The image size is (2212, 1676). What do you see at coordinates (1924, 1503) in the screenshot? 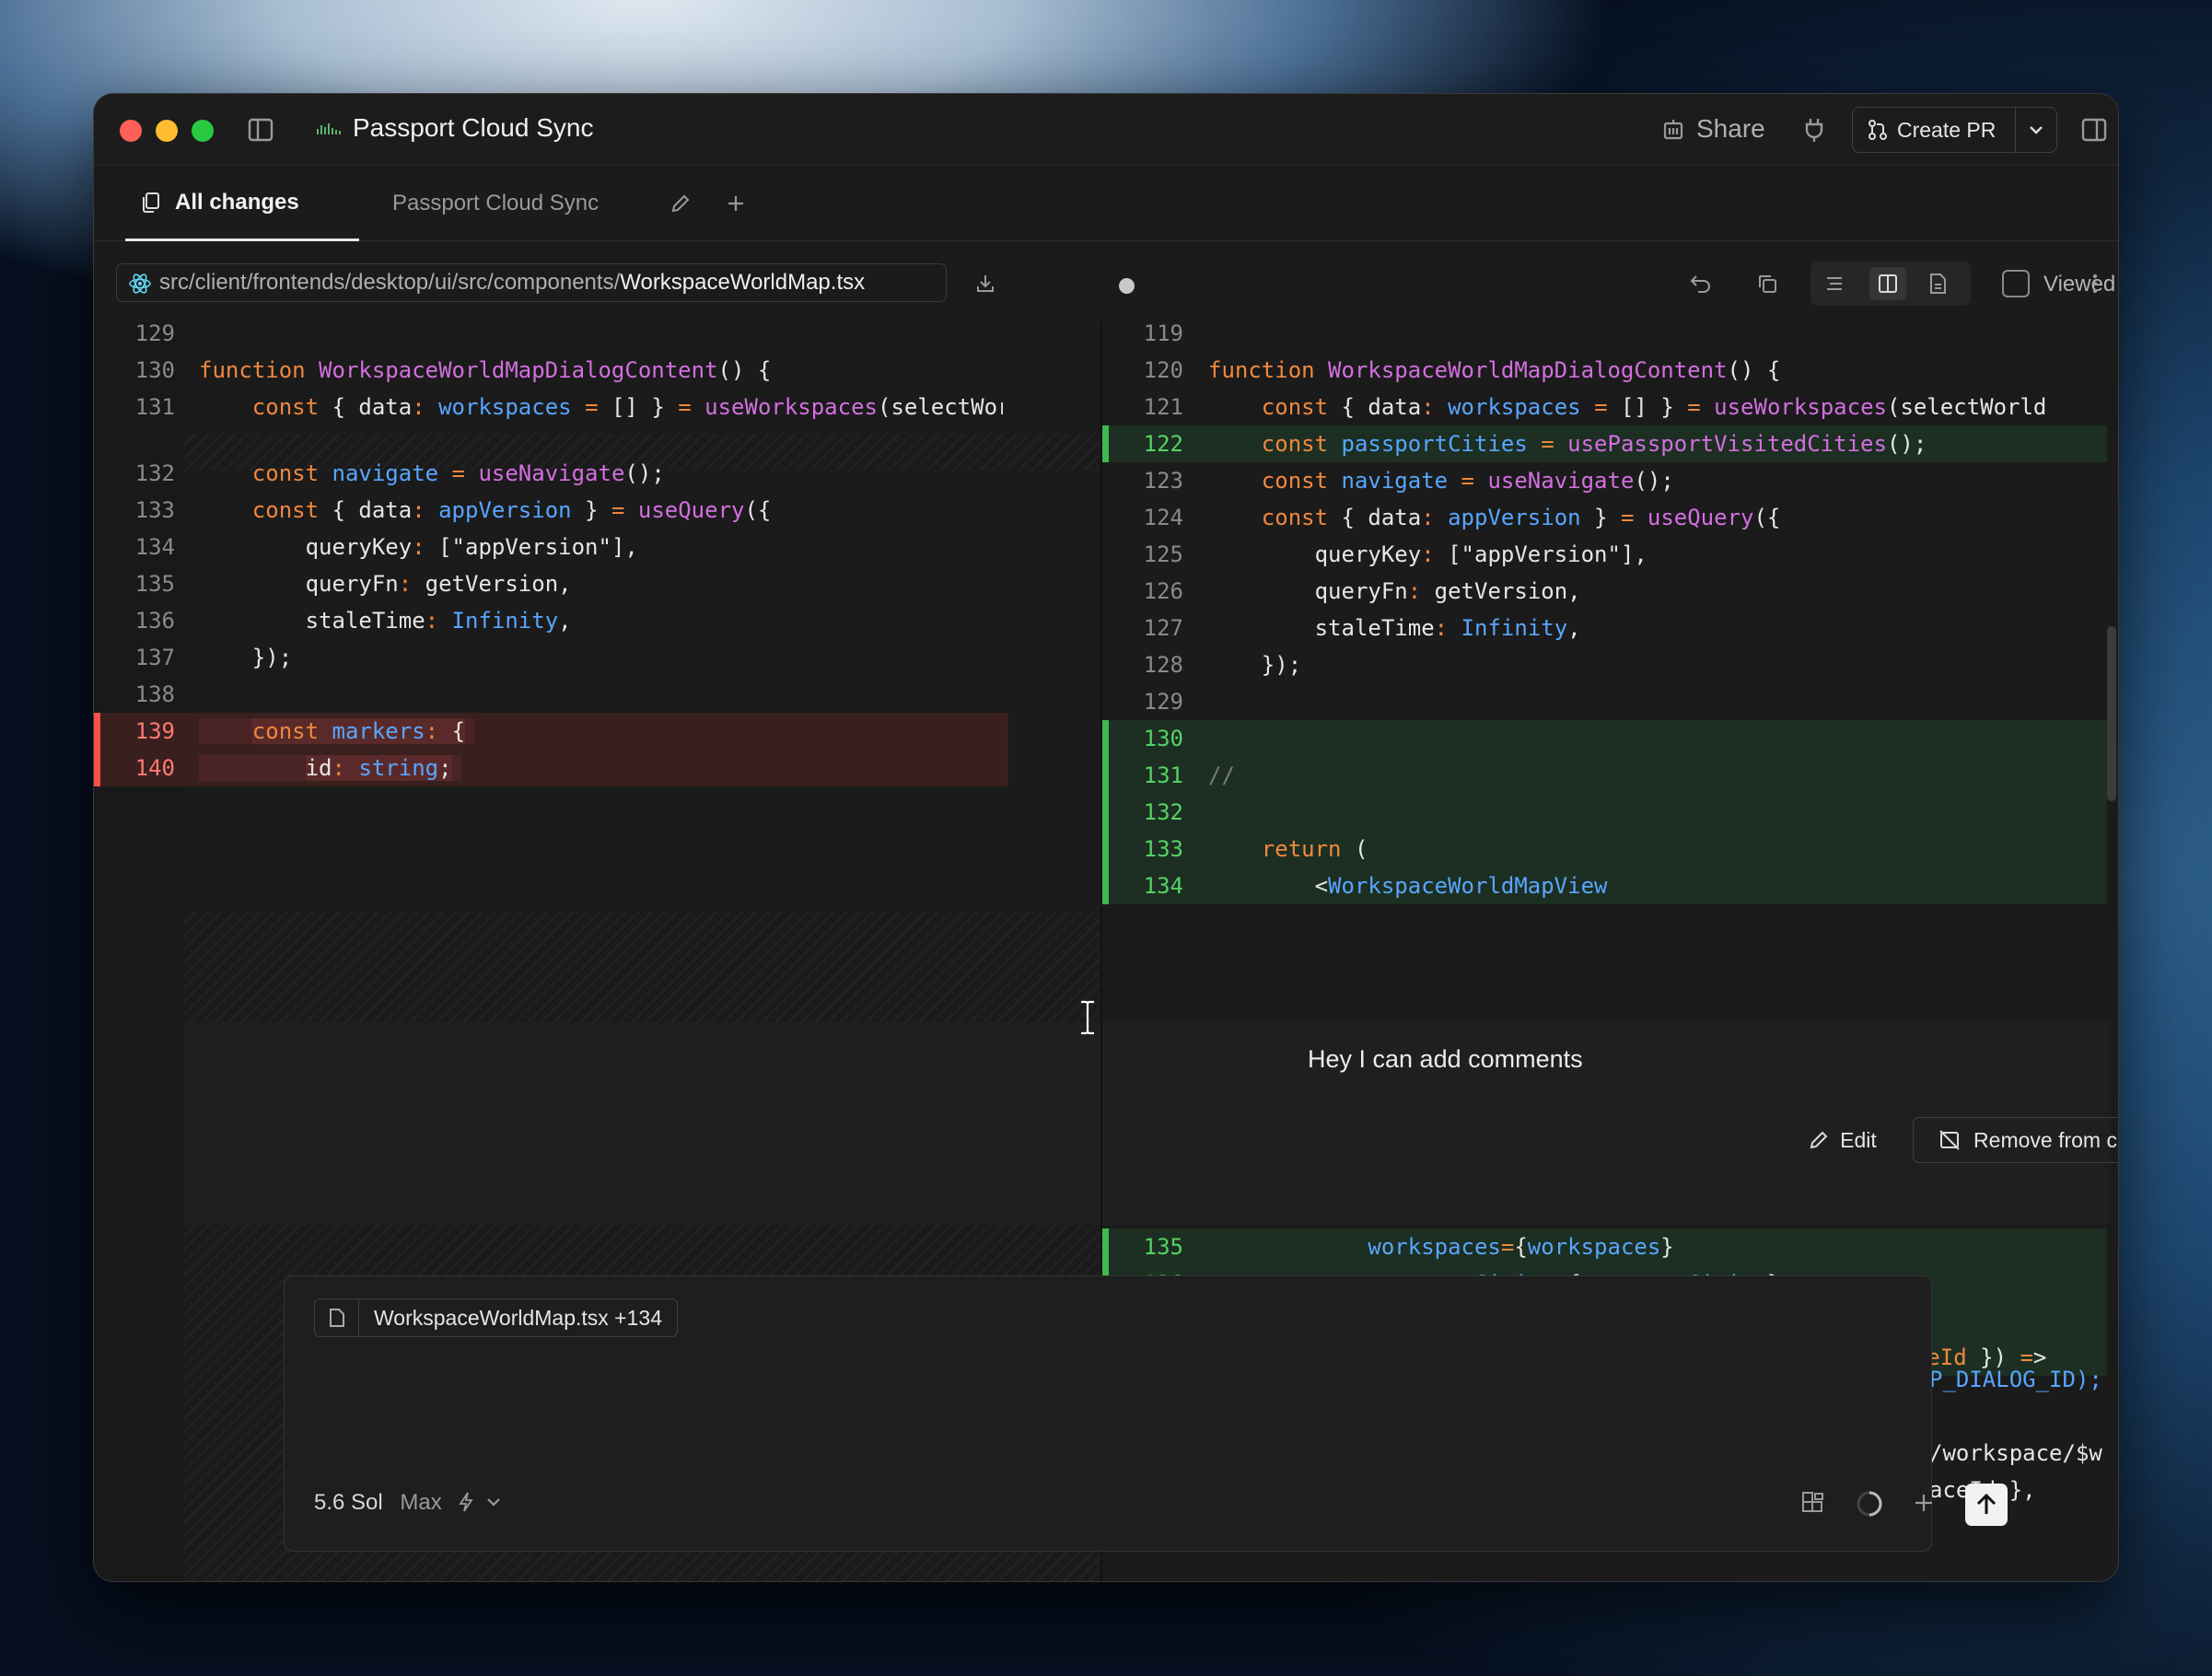
I see `add-icon` at bounding box center [1924, 1503].